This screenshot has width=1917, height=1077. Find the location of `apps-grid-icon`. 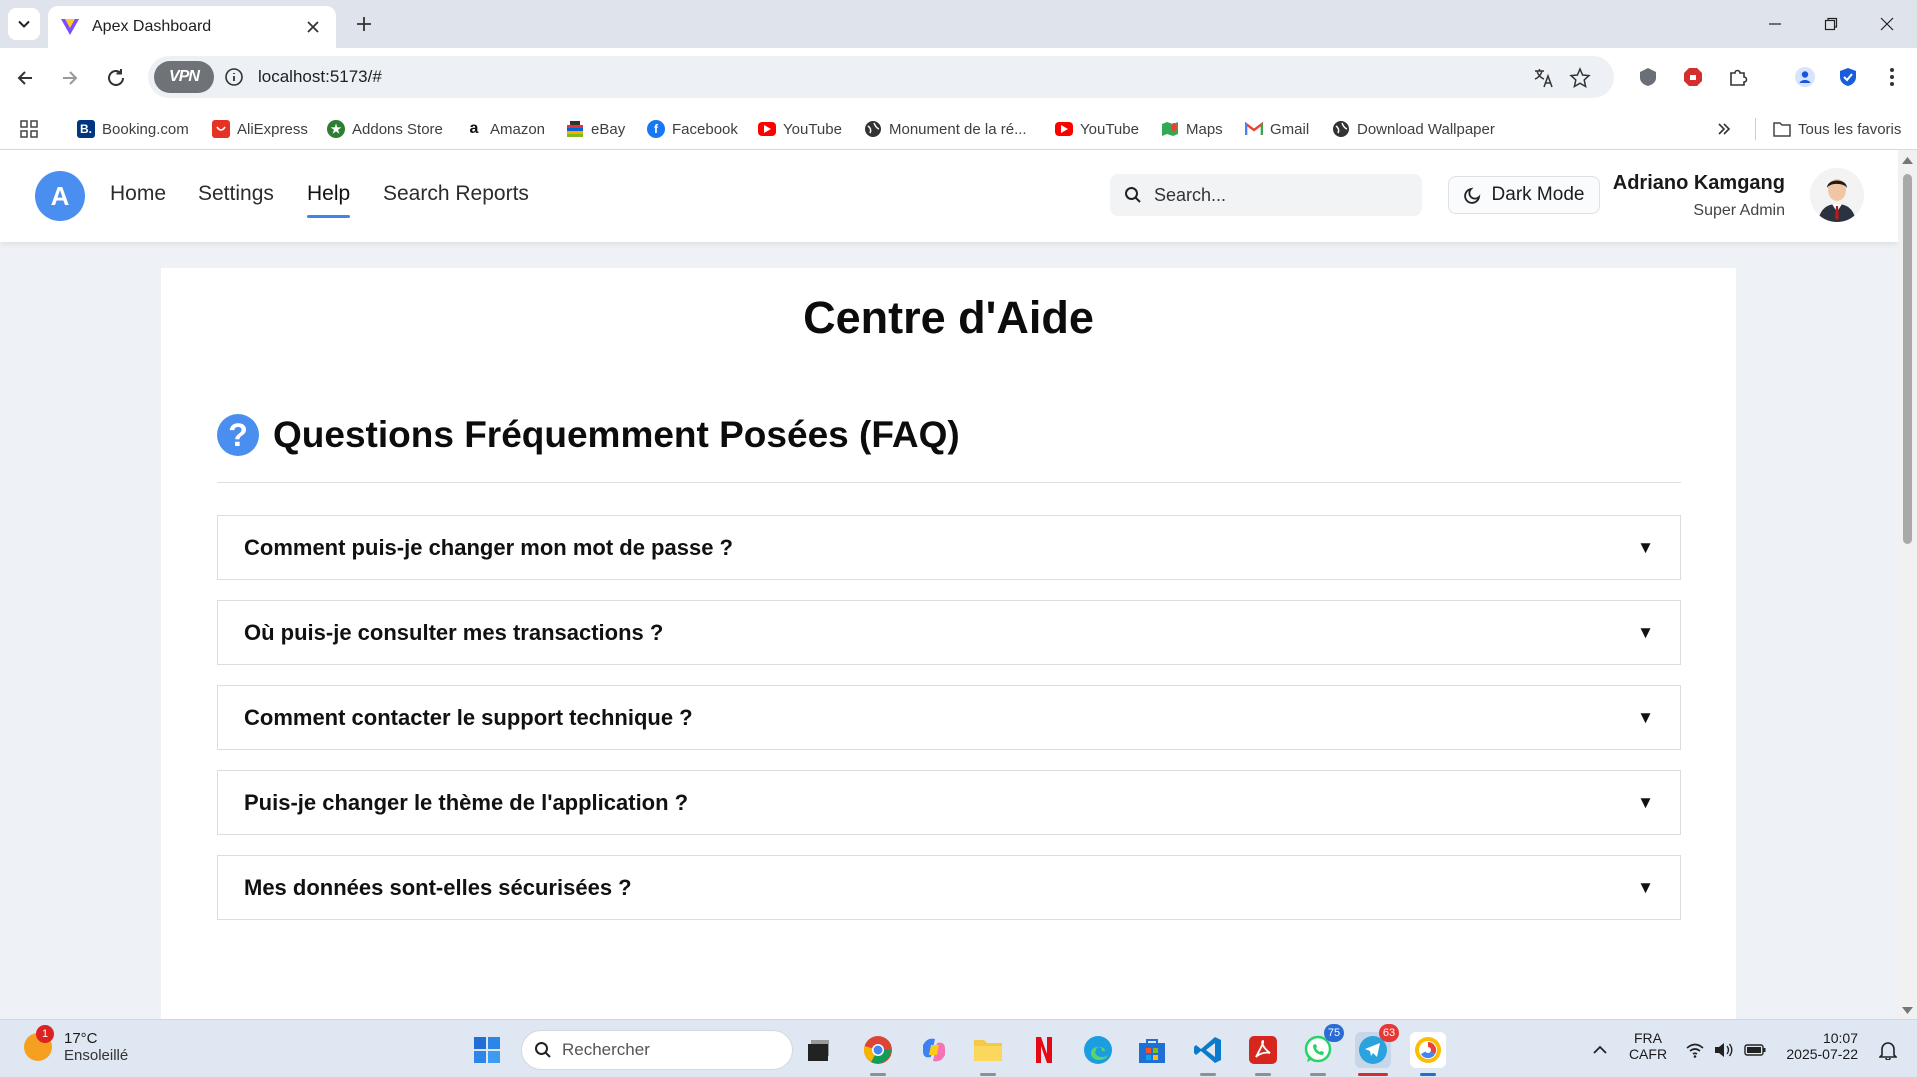

apps-grid-icon is located at coordinates (29, 129).